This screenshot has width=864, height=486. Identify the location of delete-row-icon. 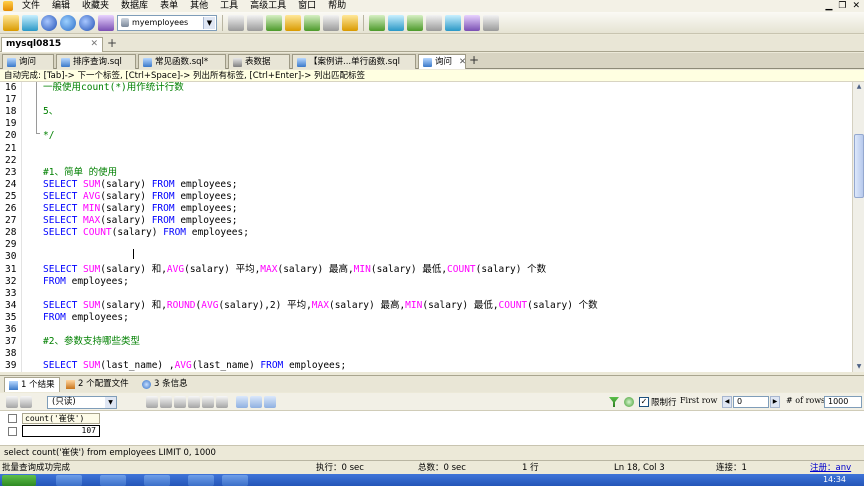
(208, 401).